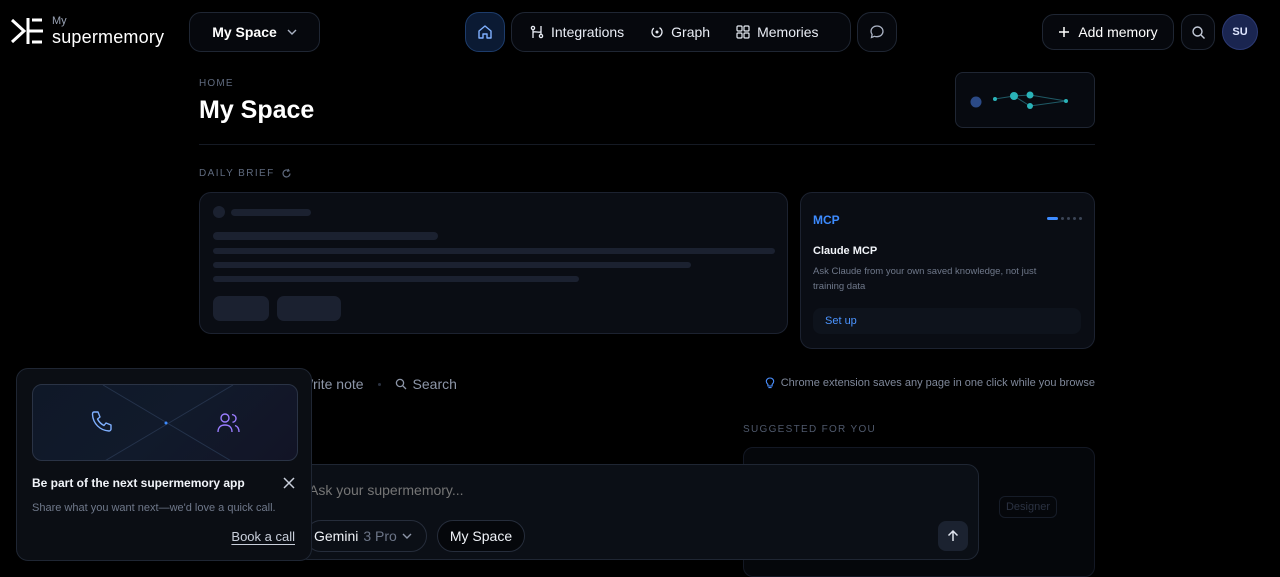 This screenshot has width=1280, height=577. I want to click on quick-search-button: Search, so click(426, 384).